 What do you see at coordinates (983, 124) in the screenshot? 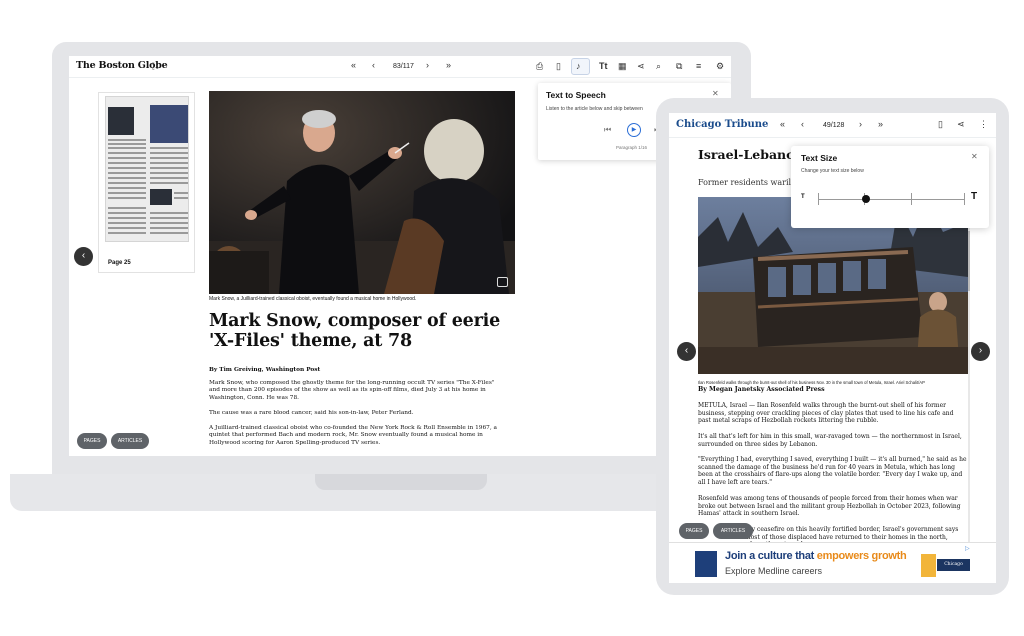
I see `more-options-icon: ⋮` at bounding box center [983, 124].